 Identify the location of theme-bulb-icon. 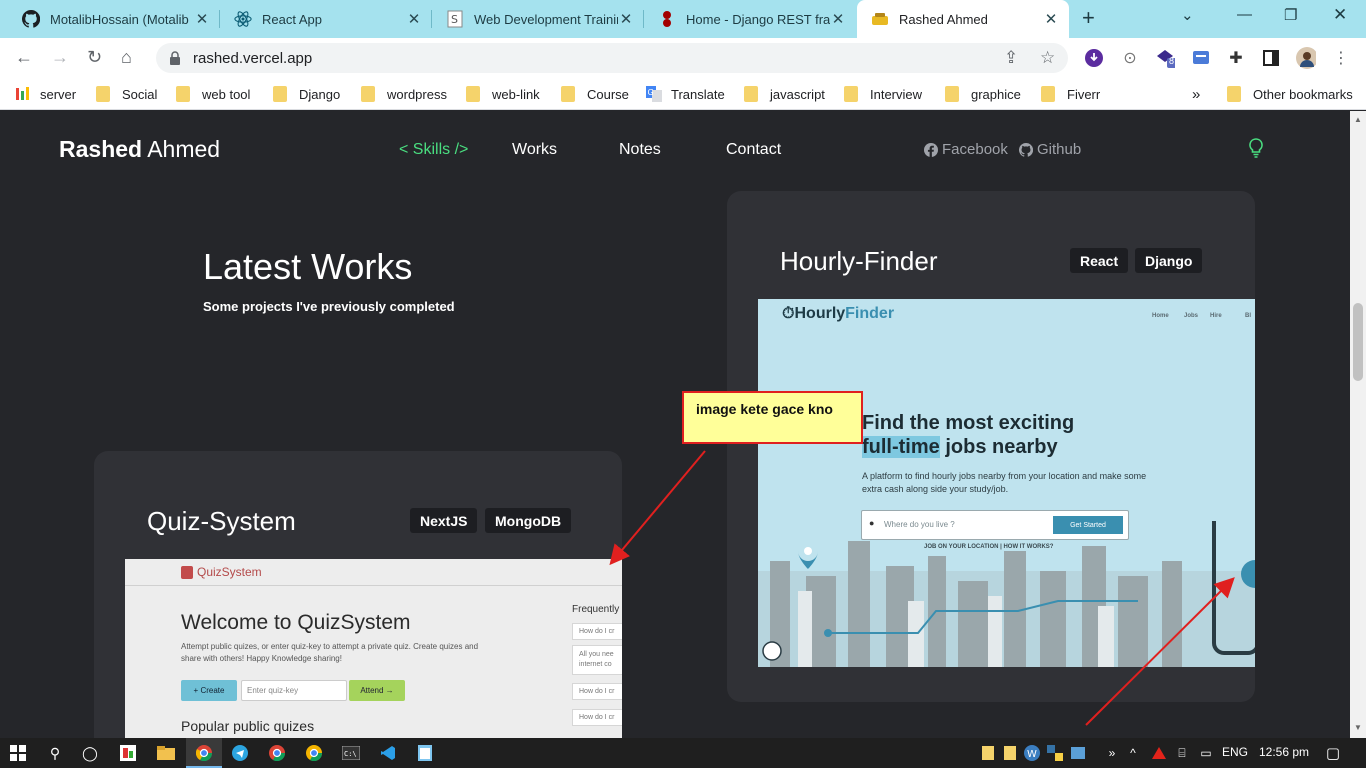
(1256, 148).